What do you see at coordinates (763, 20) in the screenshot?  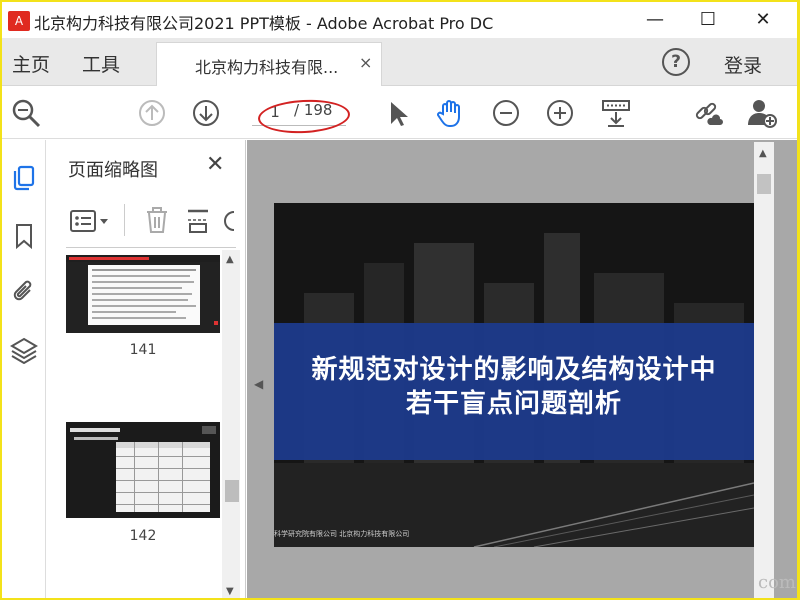 I see `close-window-button: ✕` at bounding box center [763, 20].